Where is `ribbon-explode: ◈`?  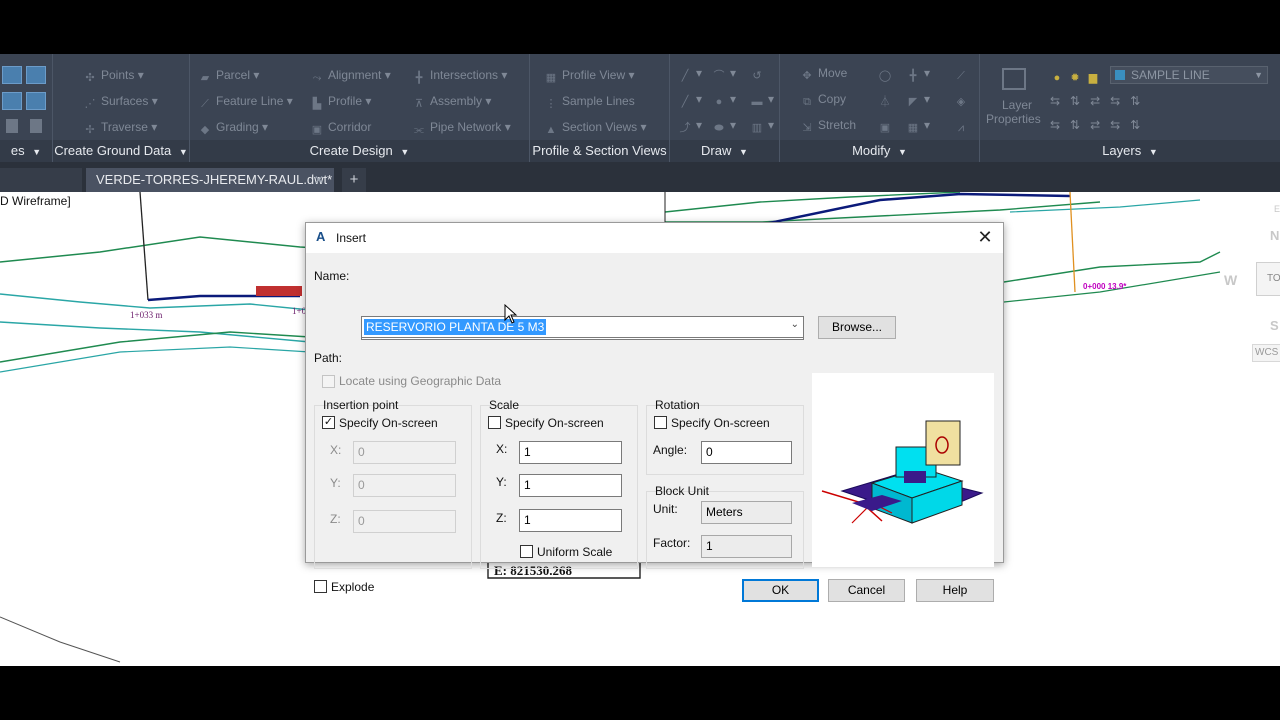 ribbon-explode: ◈ is located at coordinates (963, 100).